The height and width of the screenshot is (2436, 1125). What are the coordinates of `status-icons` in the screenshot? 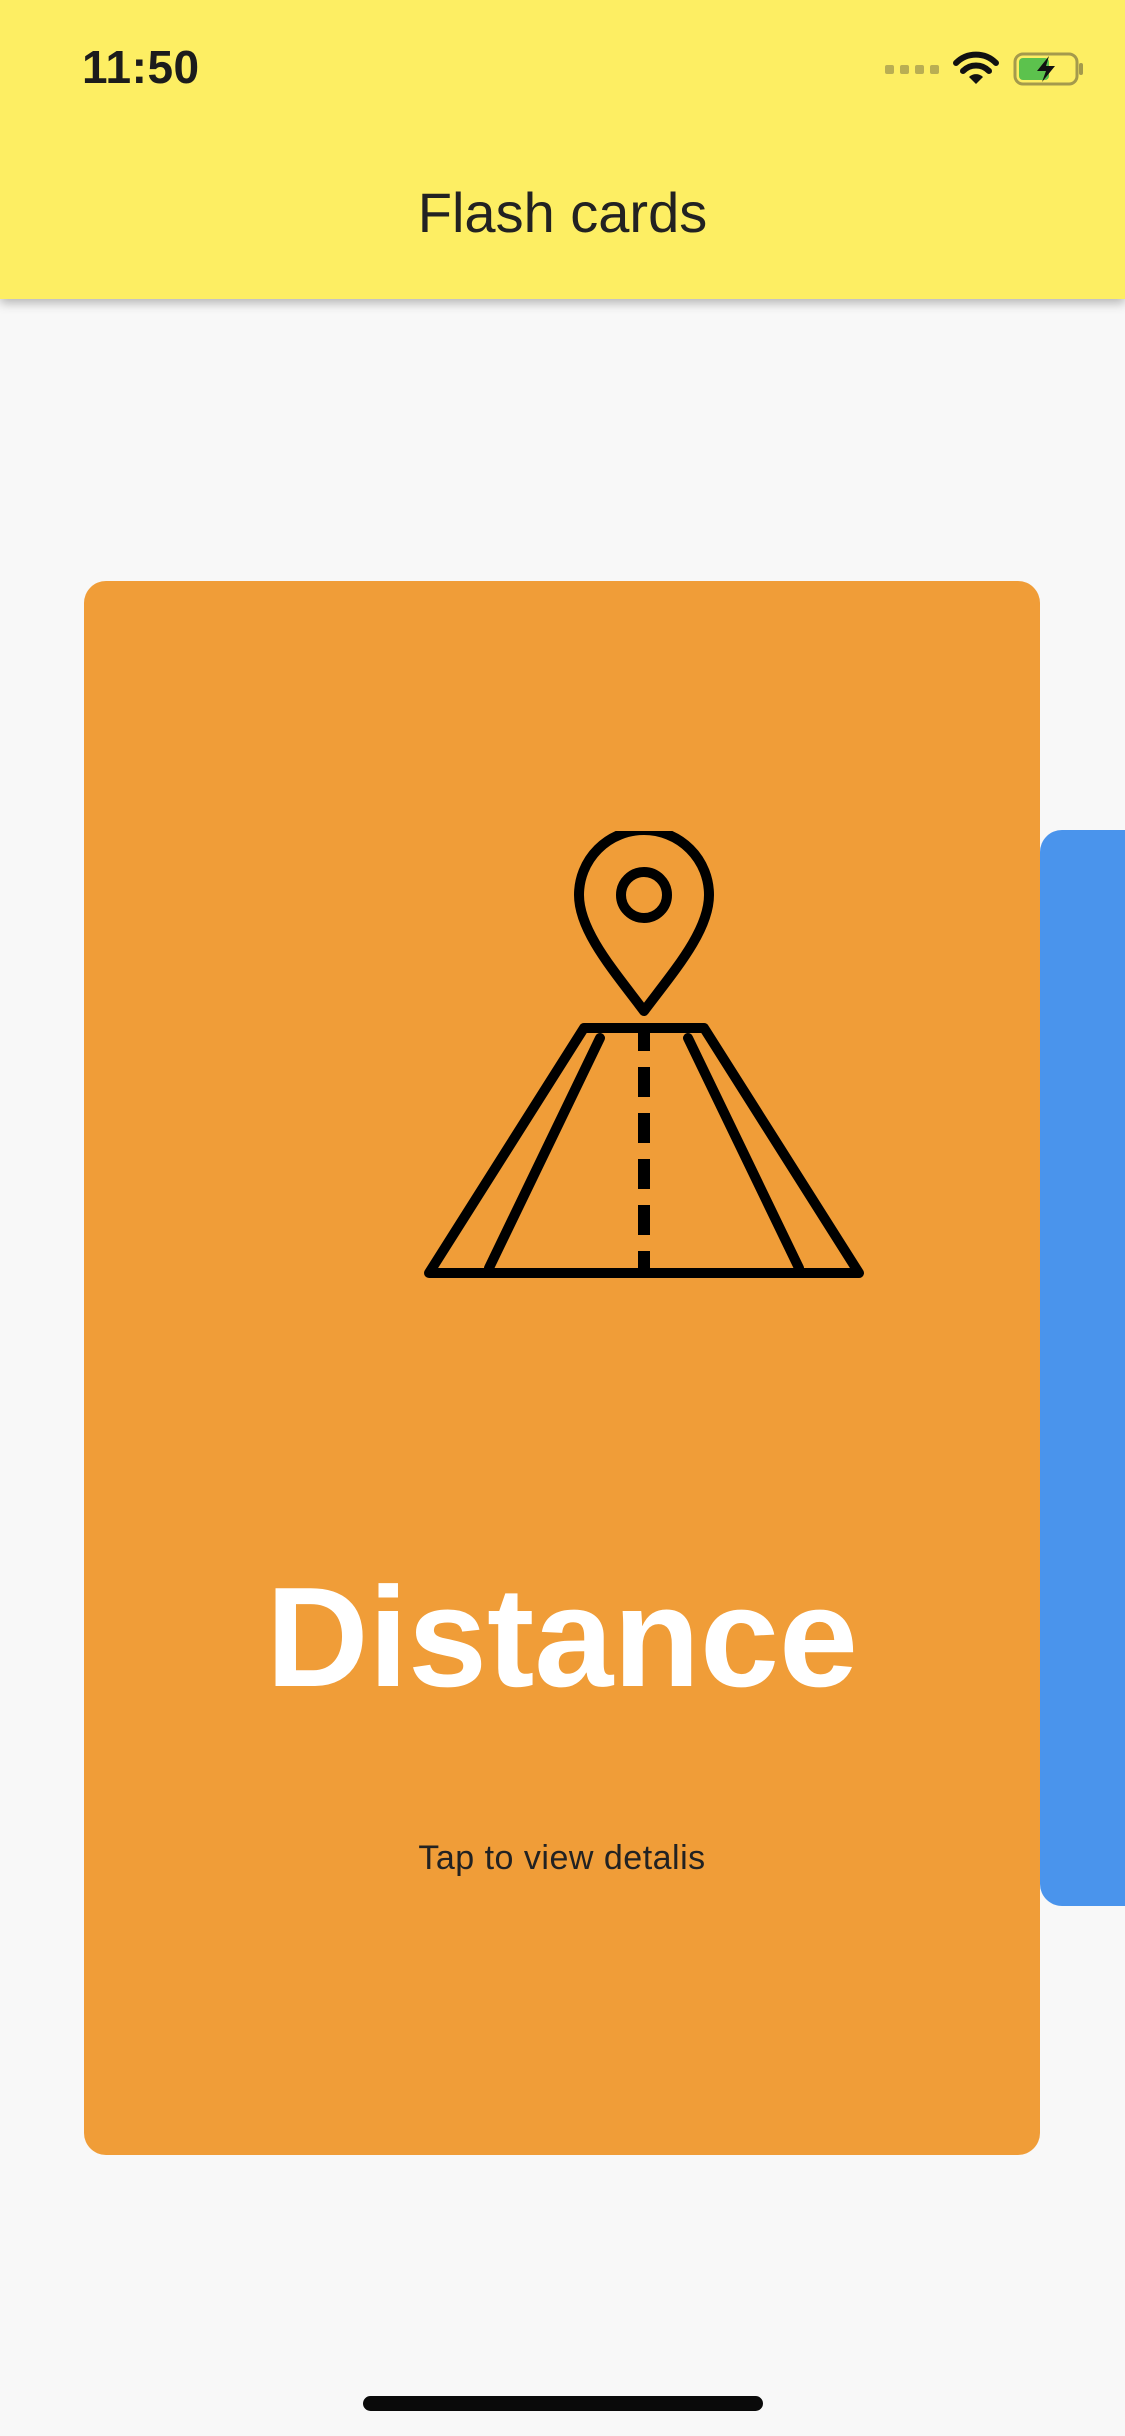 It's located at (985, 69).